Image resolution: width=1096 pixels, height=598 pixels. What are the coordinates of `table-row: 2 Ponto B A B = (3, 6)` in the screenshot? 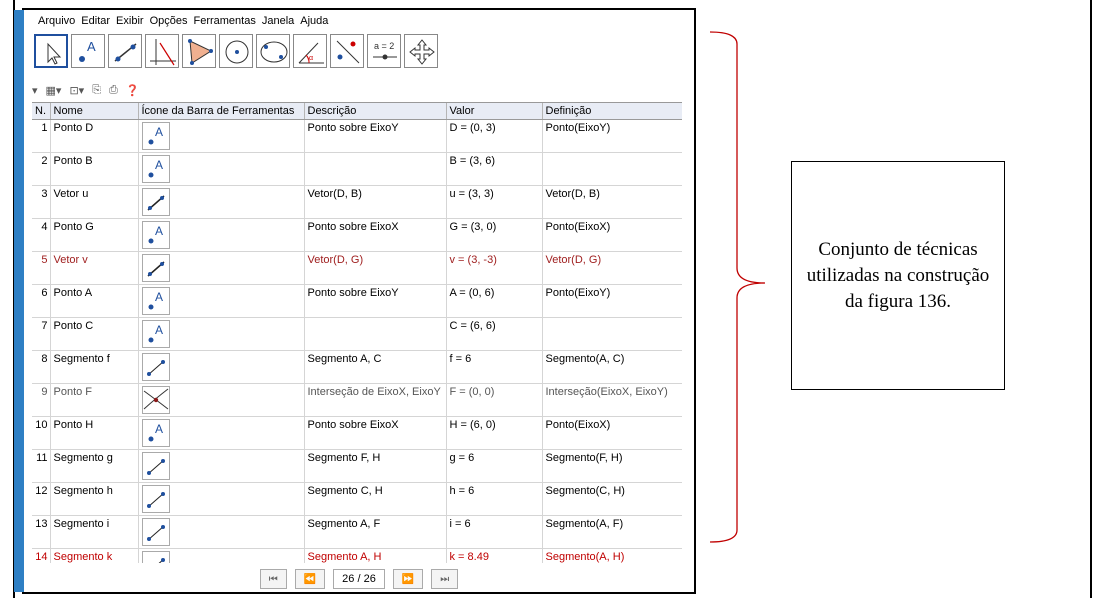 It's located at (357, 169).